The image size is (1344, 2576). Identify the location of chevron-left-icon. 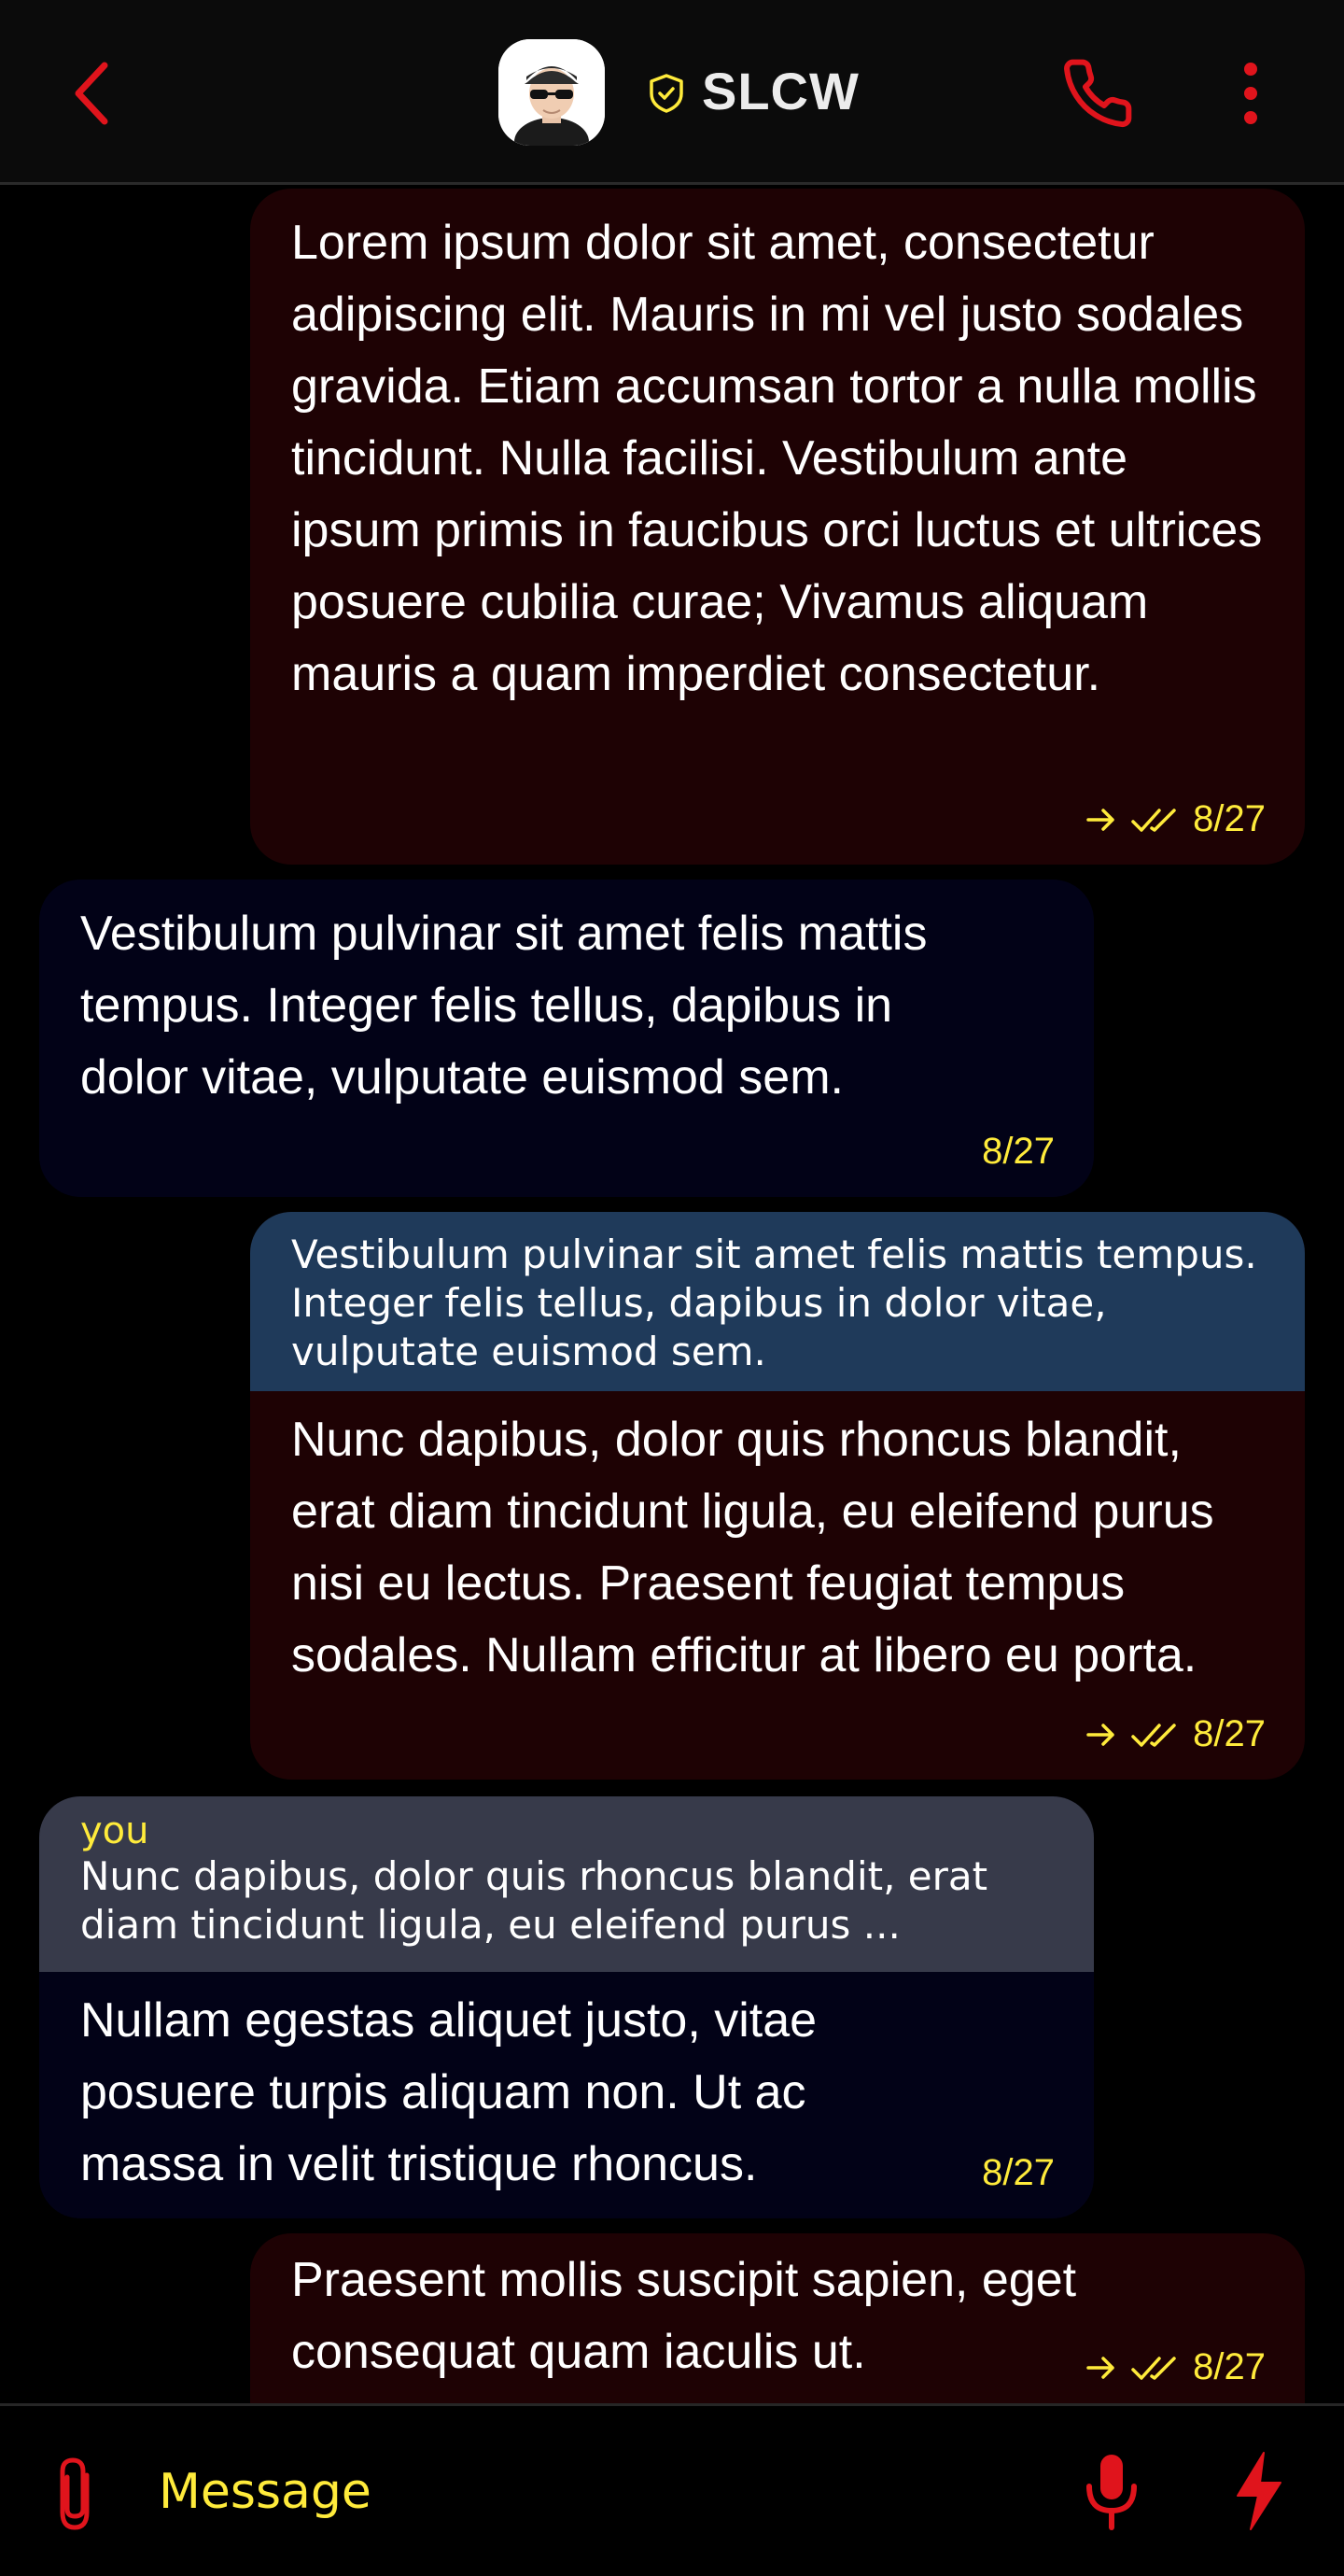
(91, 93).